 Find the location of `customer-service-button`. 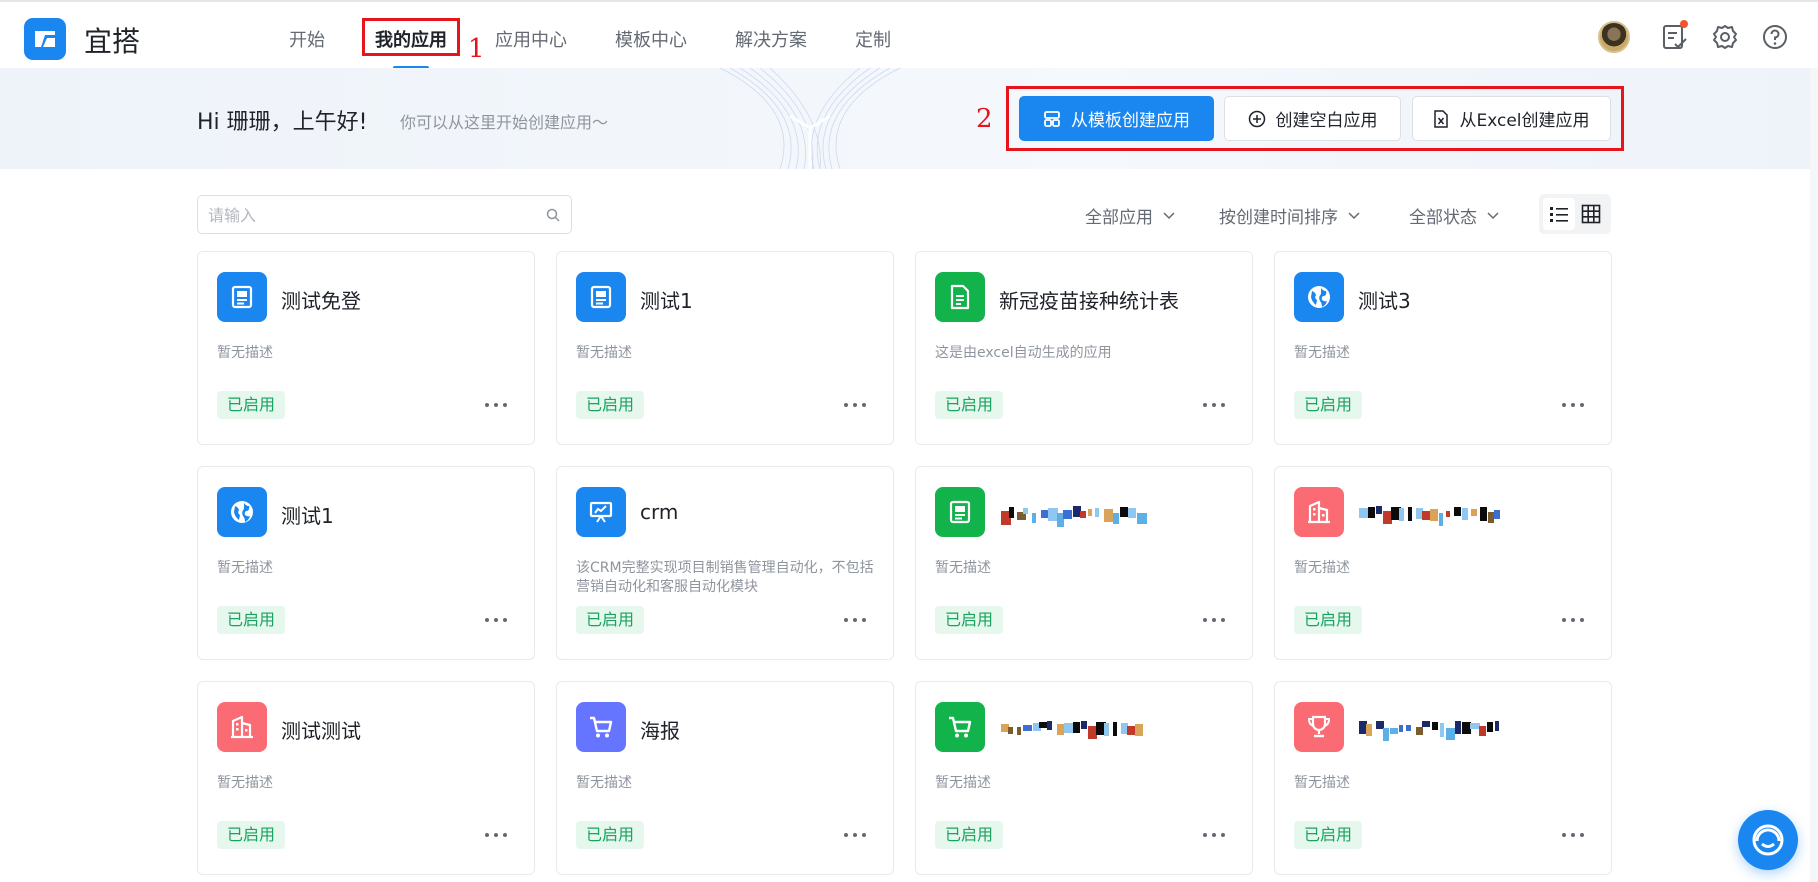

customer-service-button is located at coordinates (1768, 840).